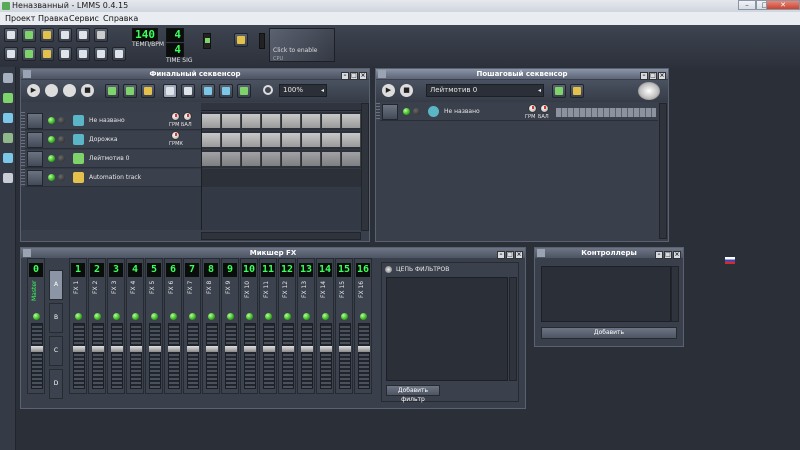 The image size is (800, 450). What do you see at coordinates (207, 41) in the screenshot?
I see `master-volume-slider` at bounding box center [207, 41].